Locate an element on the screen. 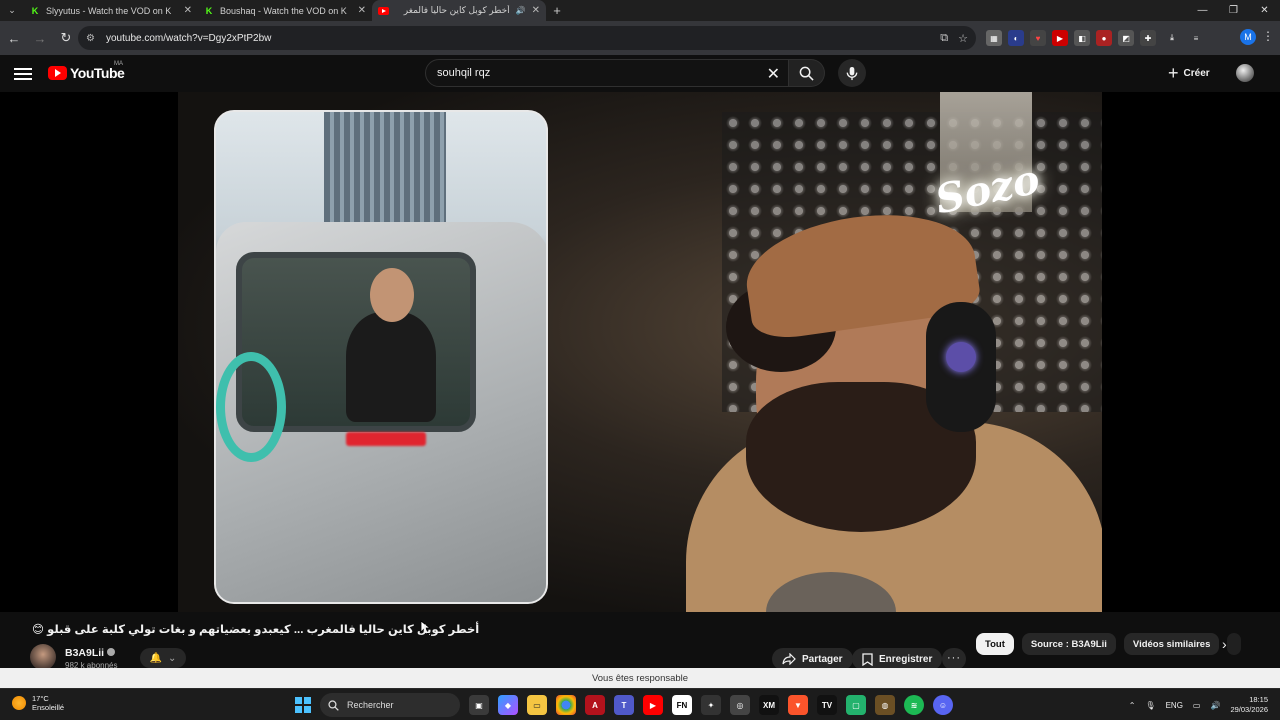 Image resolution: width=1280 pixels, height=720 pixels. chip-all: Tout is located at coordinates (995, 644).